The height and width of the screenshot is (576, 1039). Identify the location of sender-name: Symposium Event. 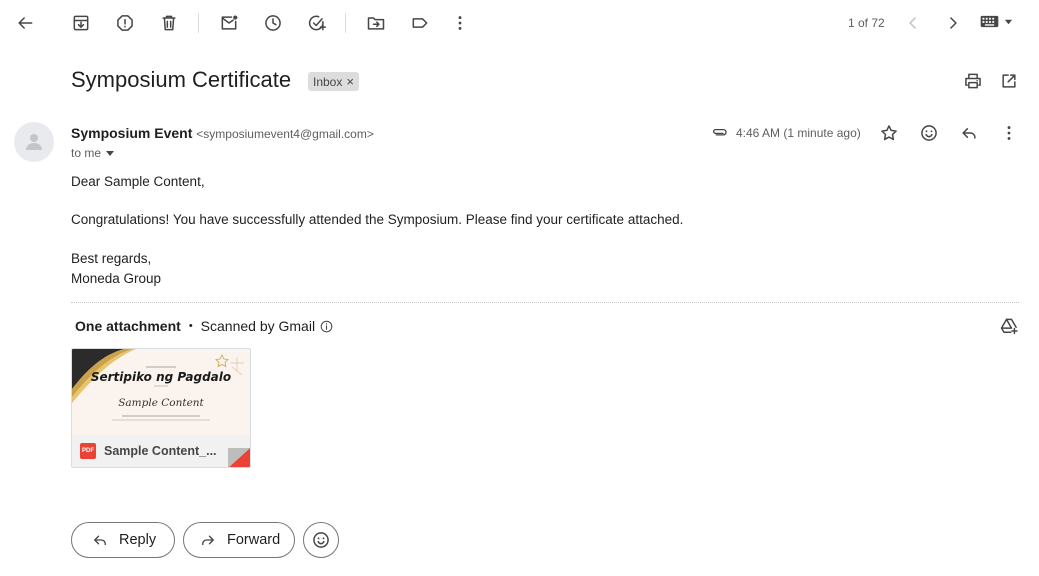
(131, 133).